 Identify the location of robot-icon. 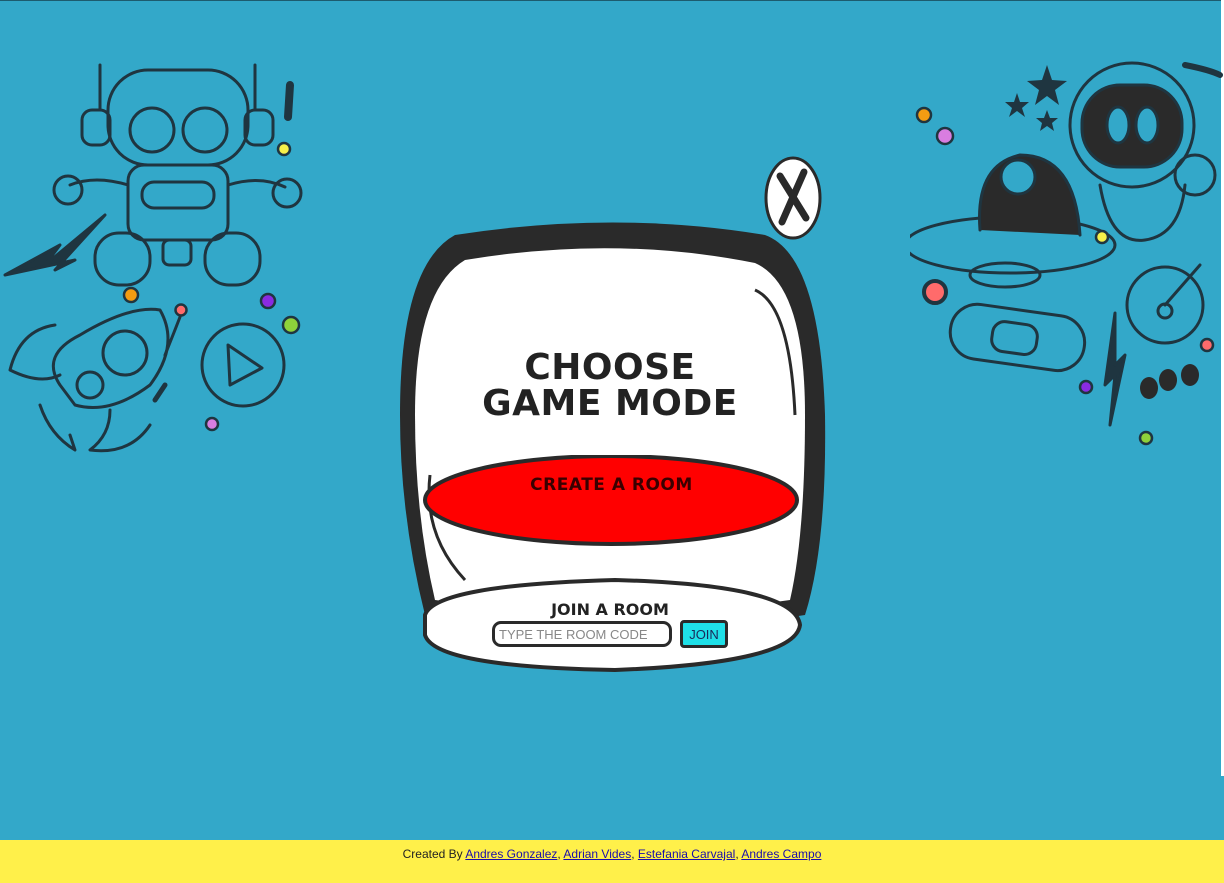
(177, 175).